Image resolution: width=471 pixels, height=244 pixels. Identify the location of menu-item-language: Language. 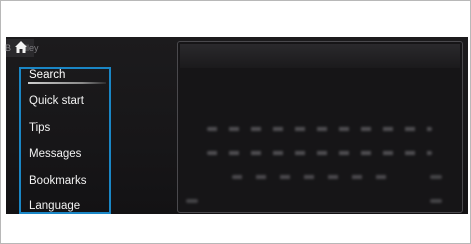
(54, 206).